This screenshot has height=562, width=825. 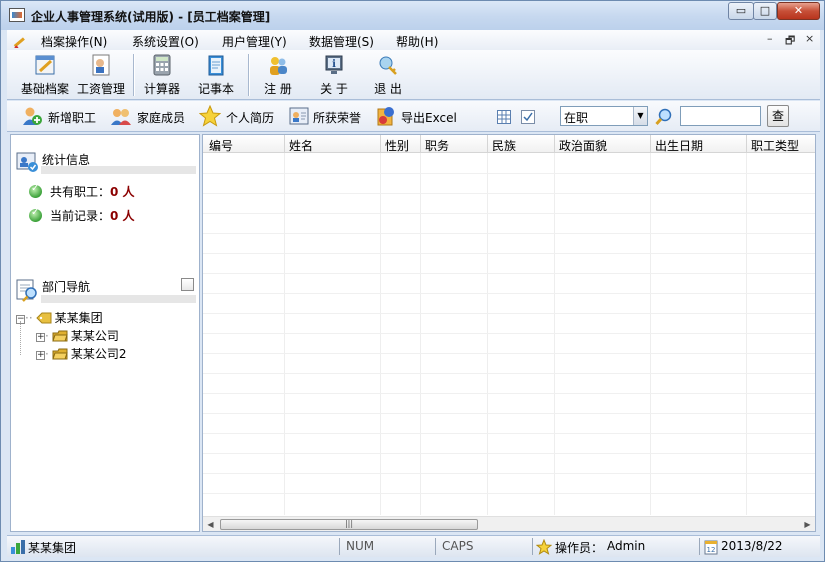 I want to click on svg-text: 12, so click(x=711, y=550).